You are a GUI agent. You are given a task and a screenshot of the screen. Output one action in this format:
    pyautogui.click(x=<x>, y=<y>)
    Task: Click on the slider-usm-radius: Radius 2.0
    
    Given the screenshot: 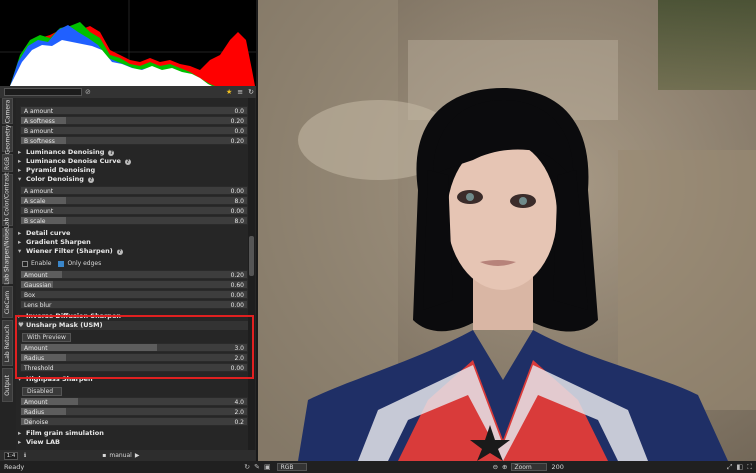 What is the action you would take?
    pyautogui.click(x=134, y=357)
    